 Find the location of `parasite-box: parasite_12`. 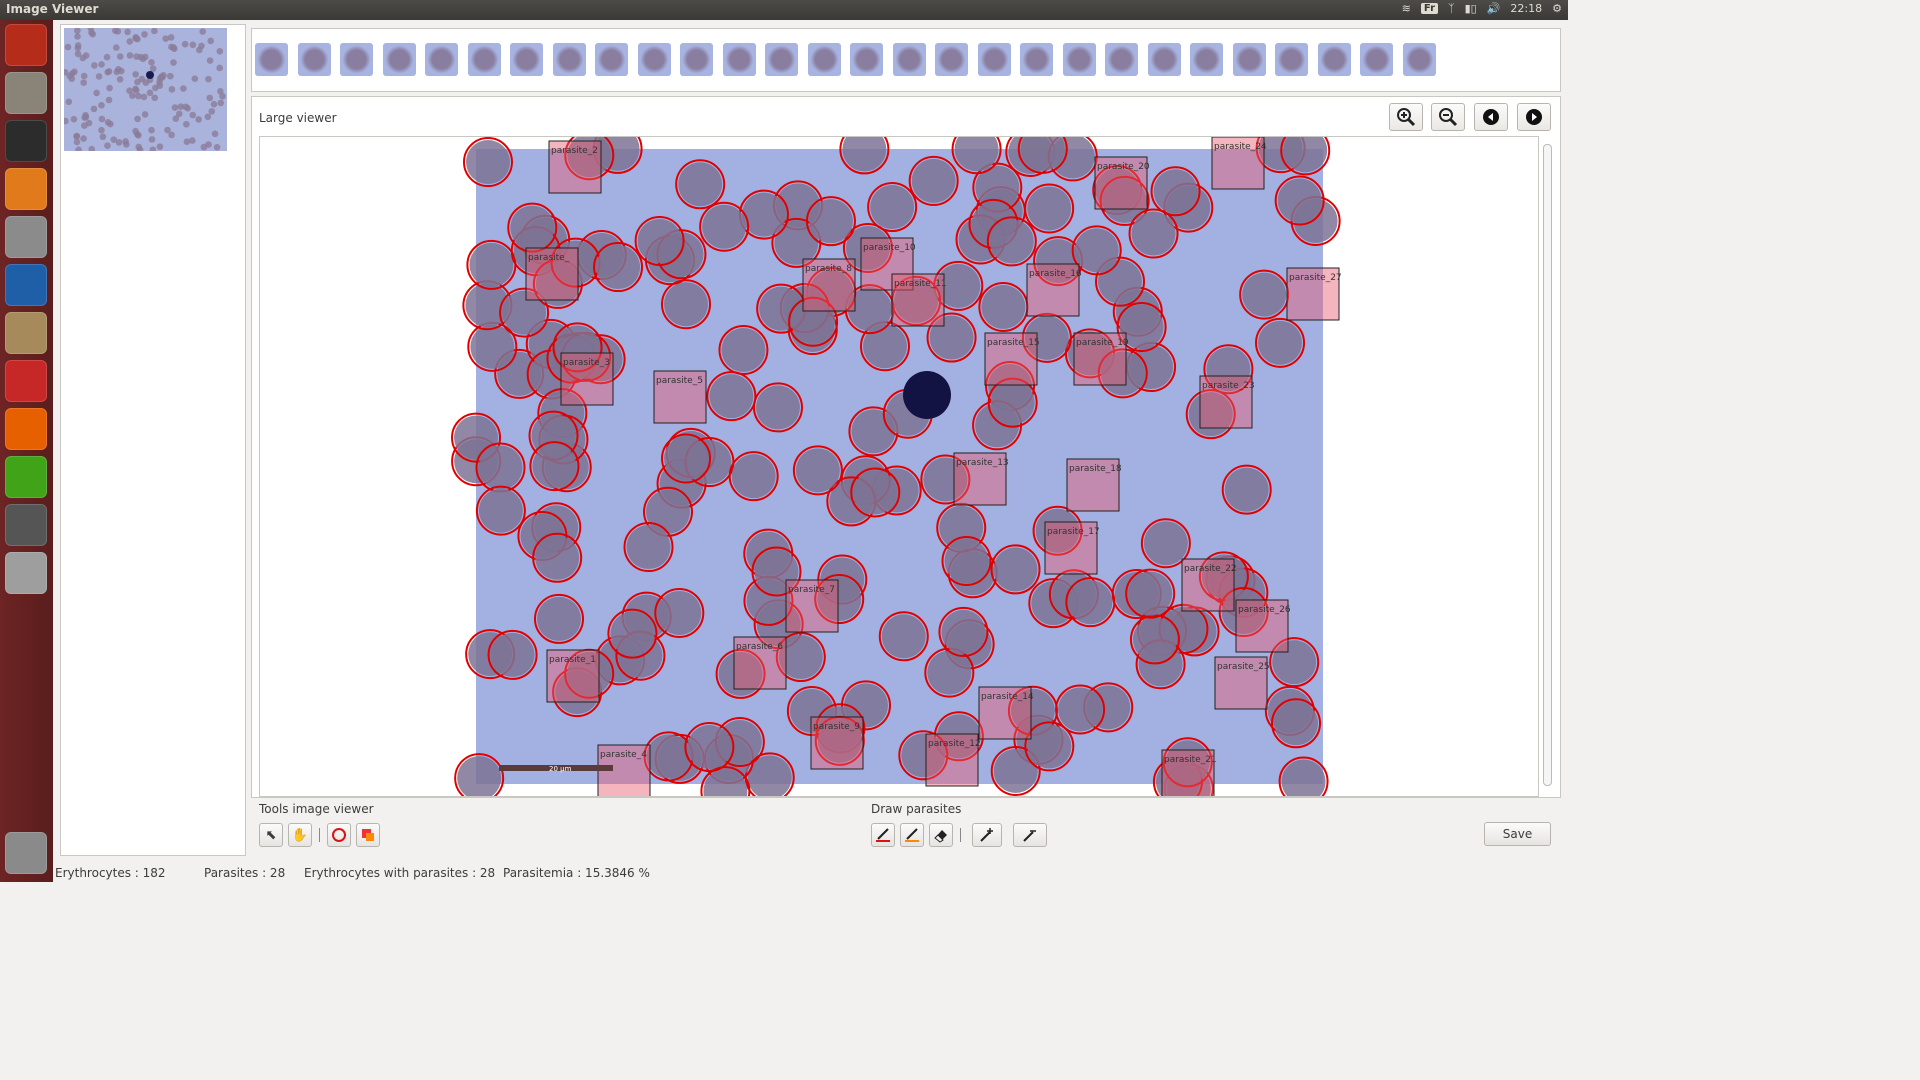

parasite-box: parasite_12 is located at coordinates (953, 760).